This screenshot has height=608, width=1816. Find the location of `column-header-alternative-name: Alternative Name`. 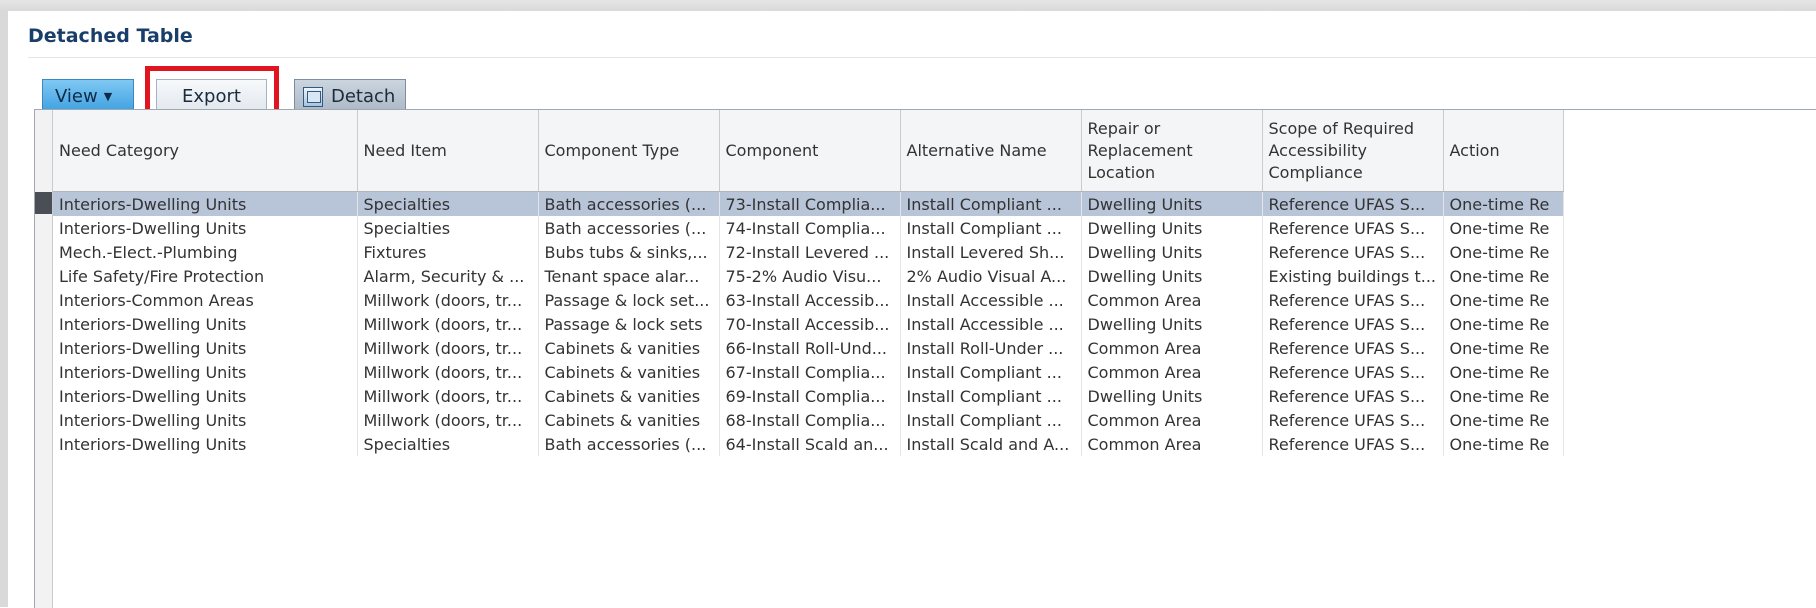

column-header-alternative-name: Alternative Name is located at coordinates (991, 151).